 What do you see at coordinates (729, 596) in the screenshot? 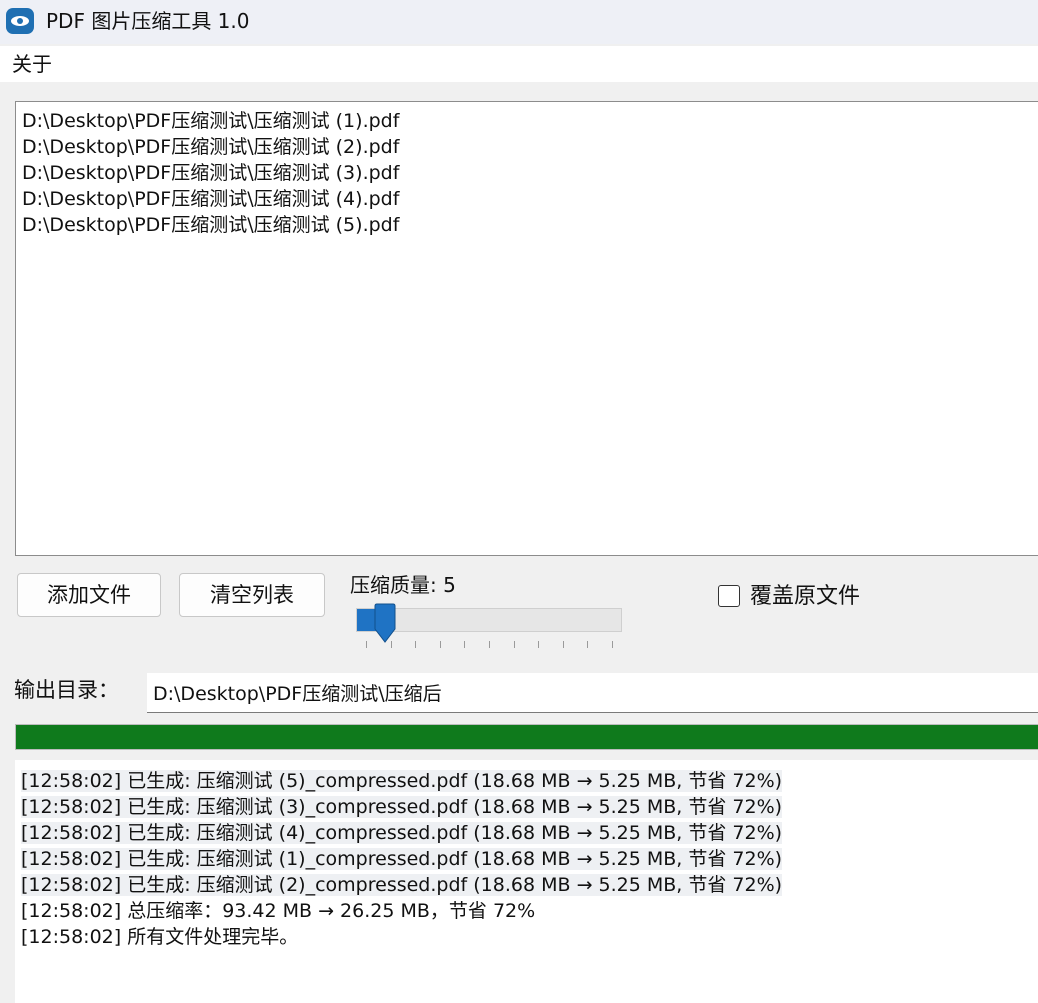
I see `overwrite-checkbox` at bounding box center [729, 596].